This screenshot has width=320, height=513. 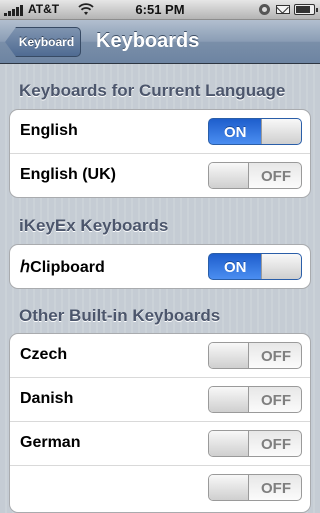 What do you see at coordinates (152, 90) in the screenshot?
I see `section-header-current-language: Keyboards for Current Language` at bounding box center [152, 90].